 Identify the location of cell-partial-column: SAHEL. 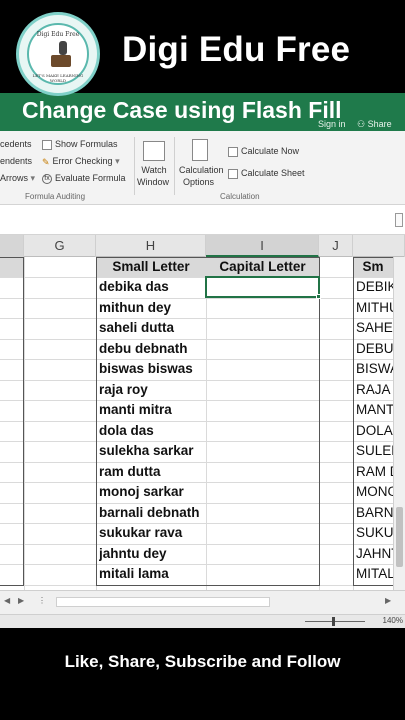
(374, 328).